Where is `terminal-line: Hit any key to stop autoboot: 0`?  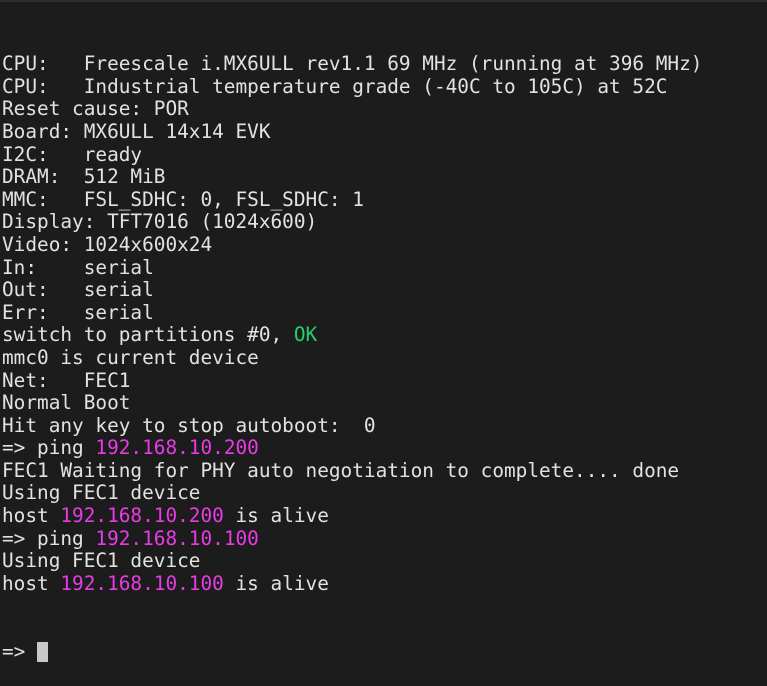 terminal-line: Hit any key to stop autoboot: 0 is located at coordinates (384, 425).